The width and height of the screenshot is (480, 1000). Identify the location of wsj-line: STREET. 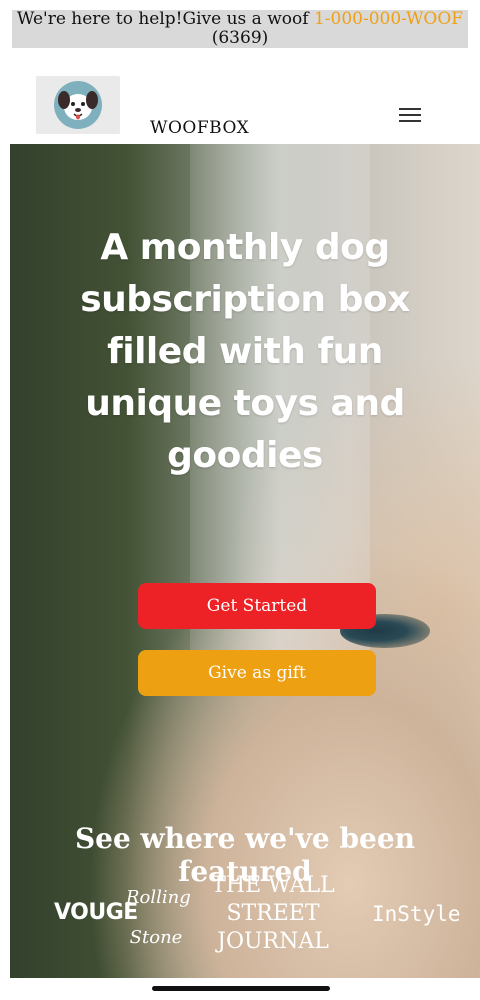
(273, 913).